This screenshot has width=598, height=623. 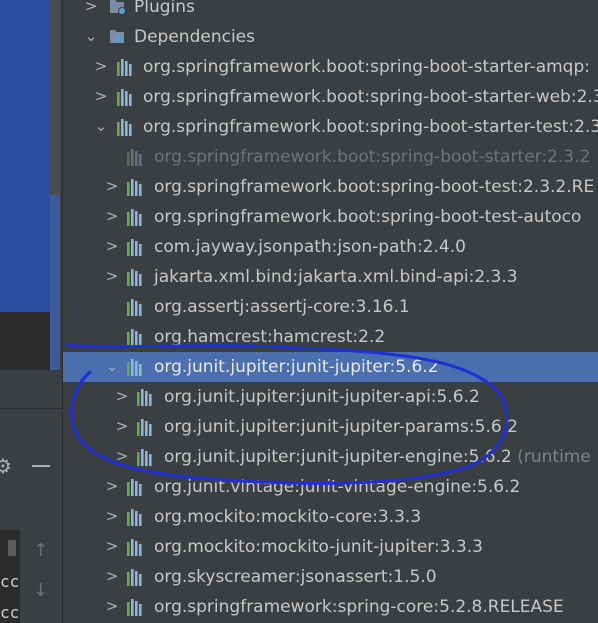 What do you see at coordinates (6, 466) in the screenshot?
I see `gear-icon: ⚙` at bounding box center [6, 466].